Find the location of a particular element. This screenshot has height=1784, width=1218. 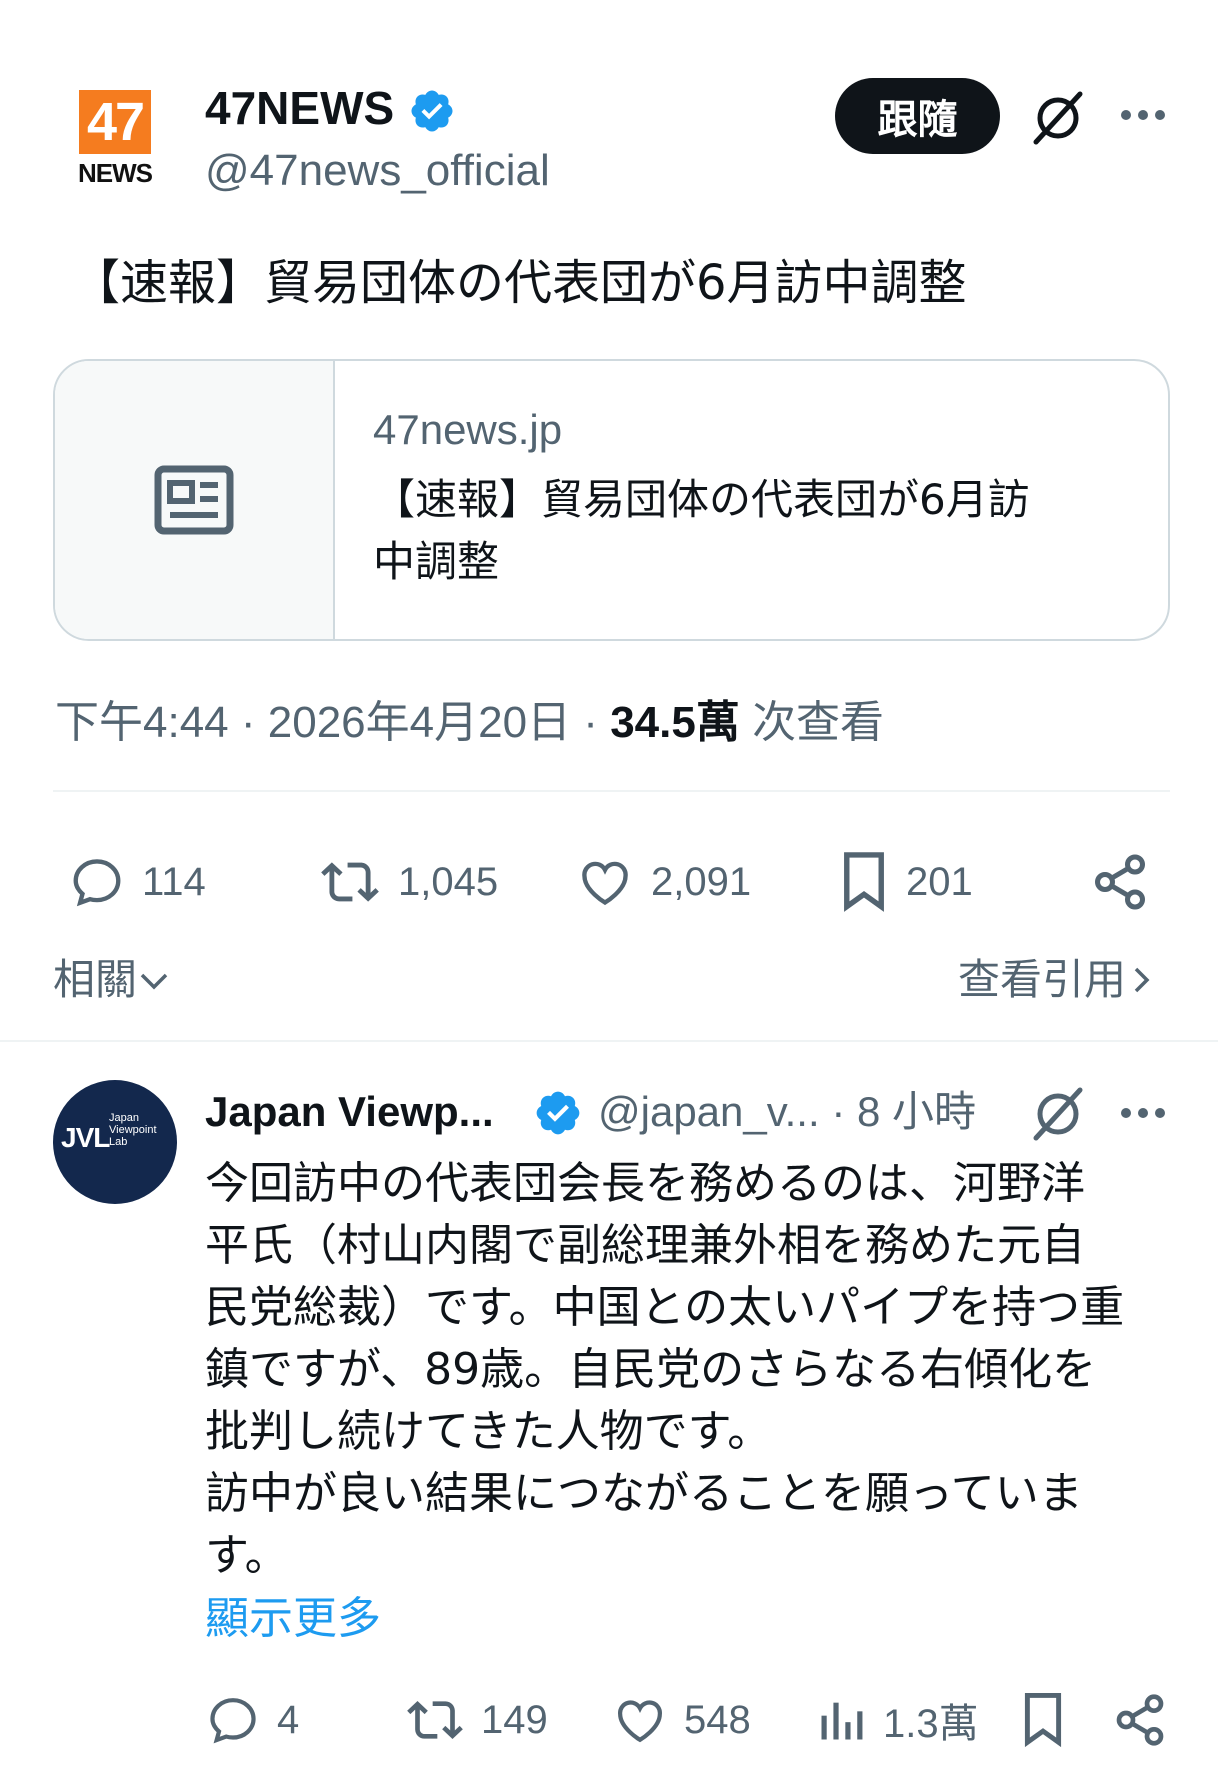

tweet-meta: 下午4:44 · 2026年4月20日 · 34.5萬 次查看 is located at coordinates (469, 723).